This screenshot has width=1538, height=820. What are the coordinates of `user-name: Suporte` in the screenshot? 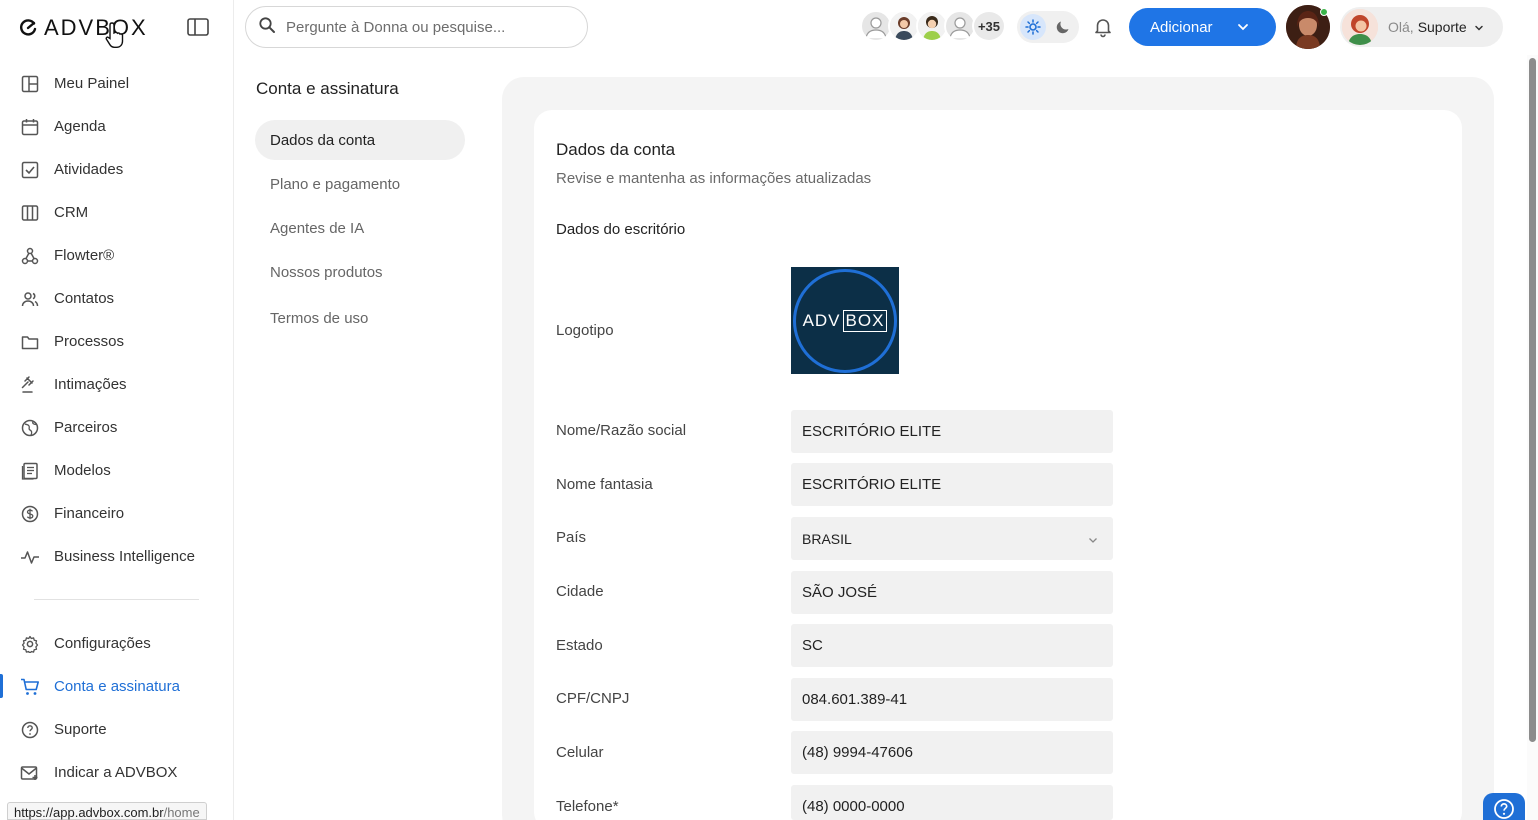 It's located at (1442, 27).